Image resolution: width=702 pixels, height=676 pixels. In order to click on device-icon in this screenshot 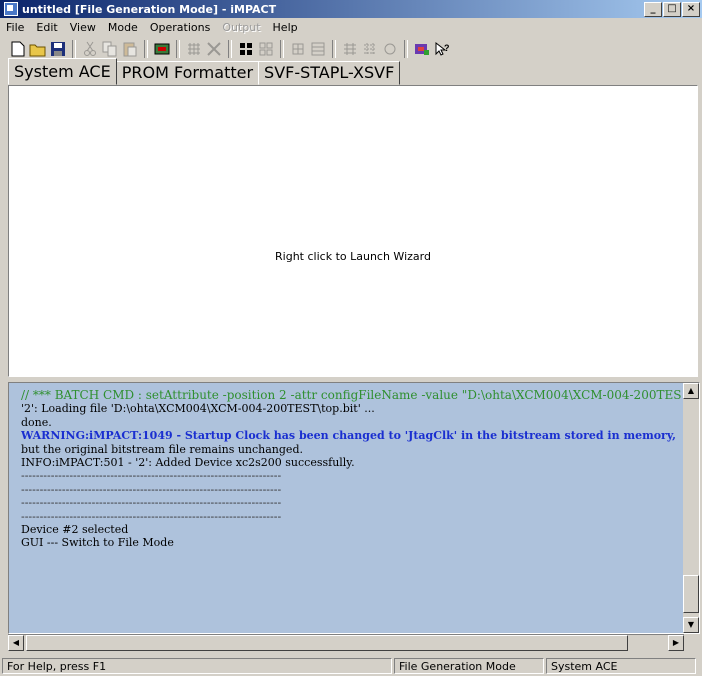, I will do `click(162, 49)`.